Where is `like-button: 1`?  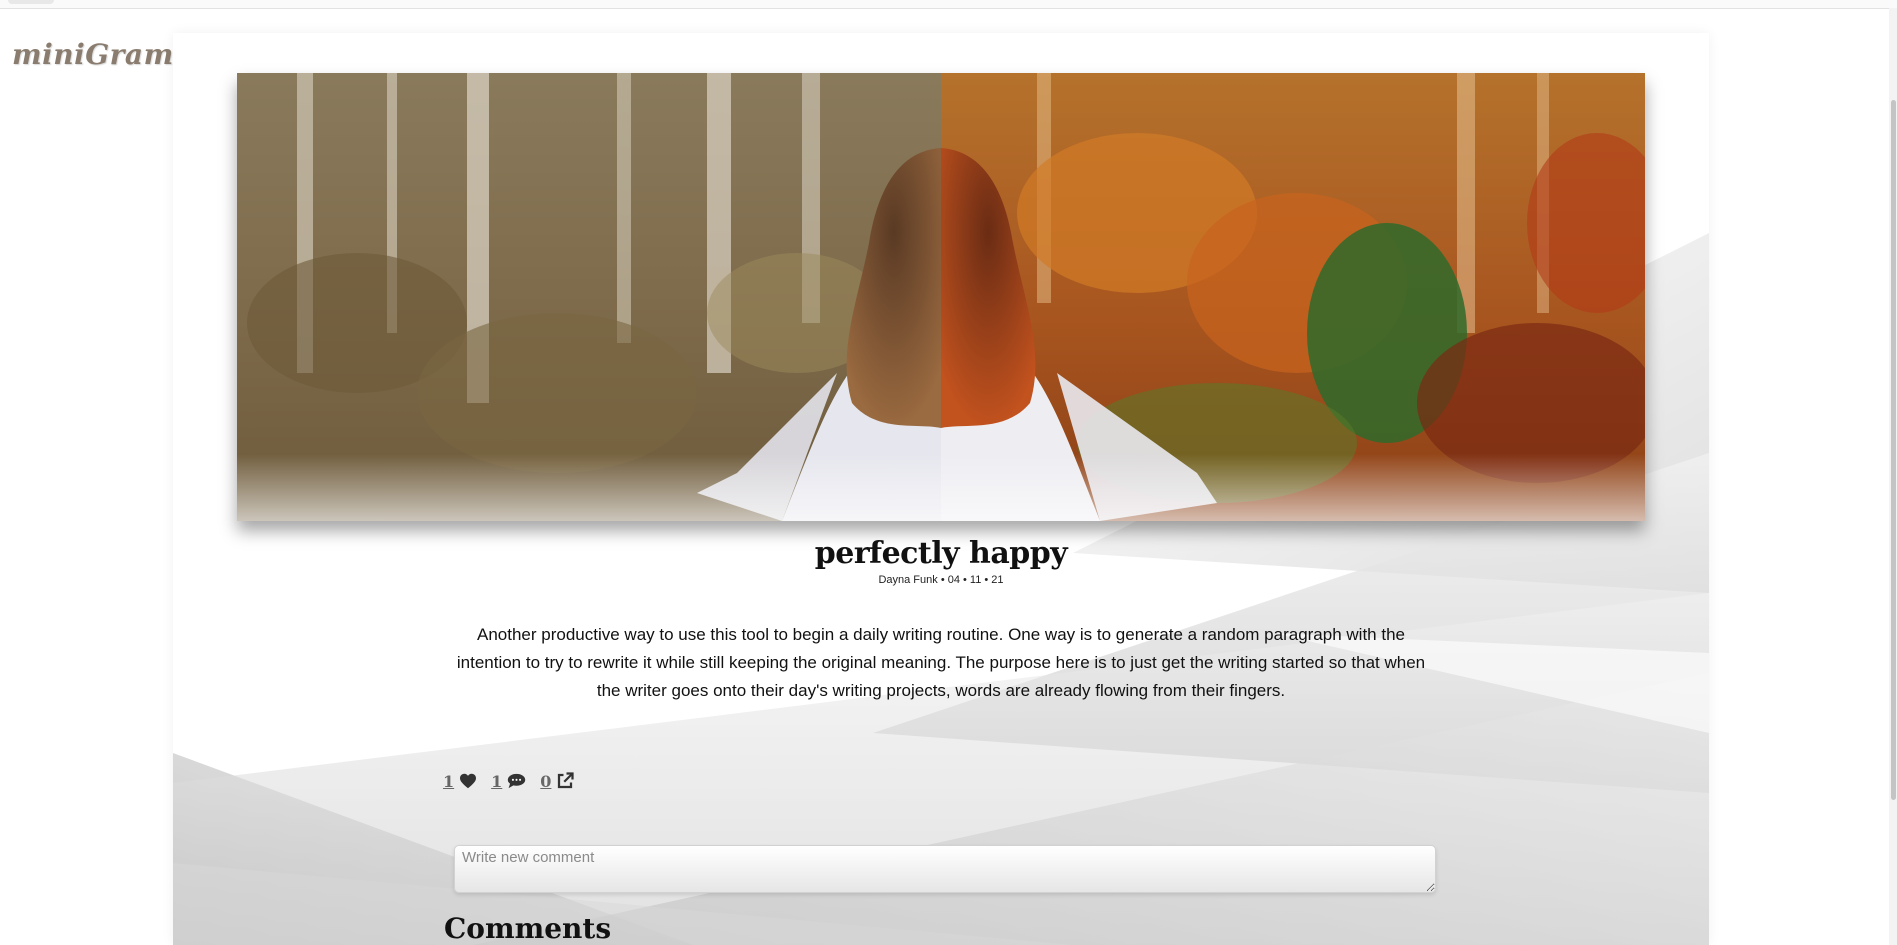
like-button: 1 is located at coordinates (460, 781).